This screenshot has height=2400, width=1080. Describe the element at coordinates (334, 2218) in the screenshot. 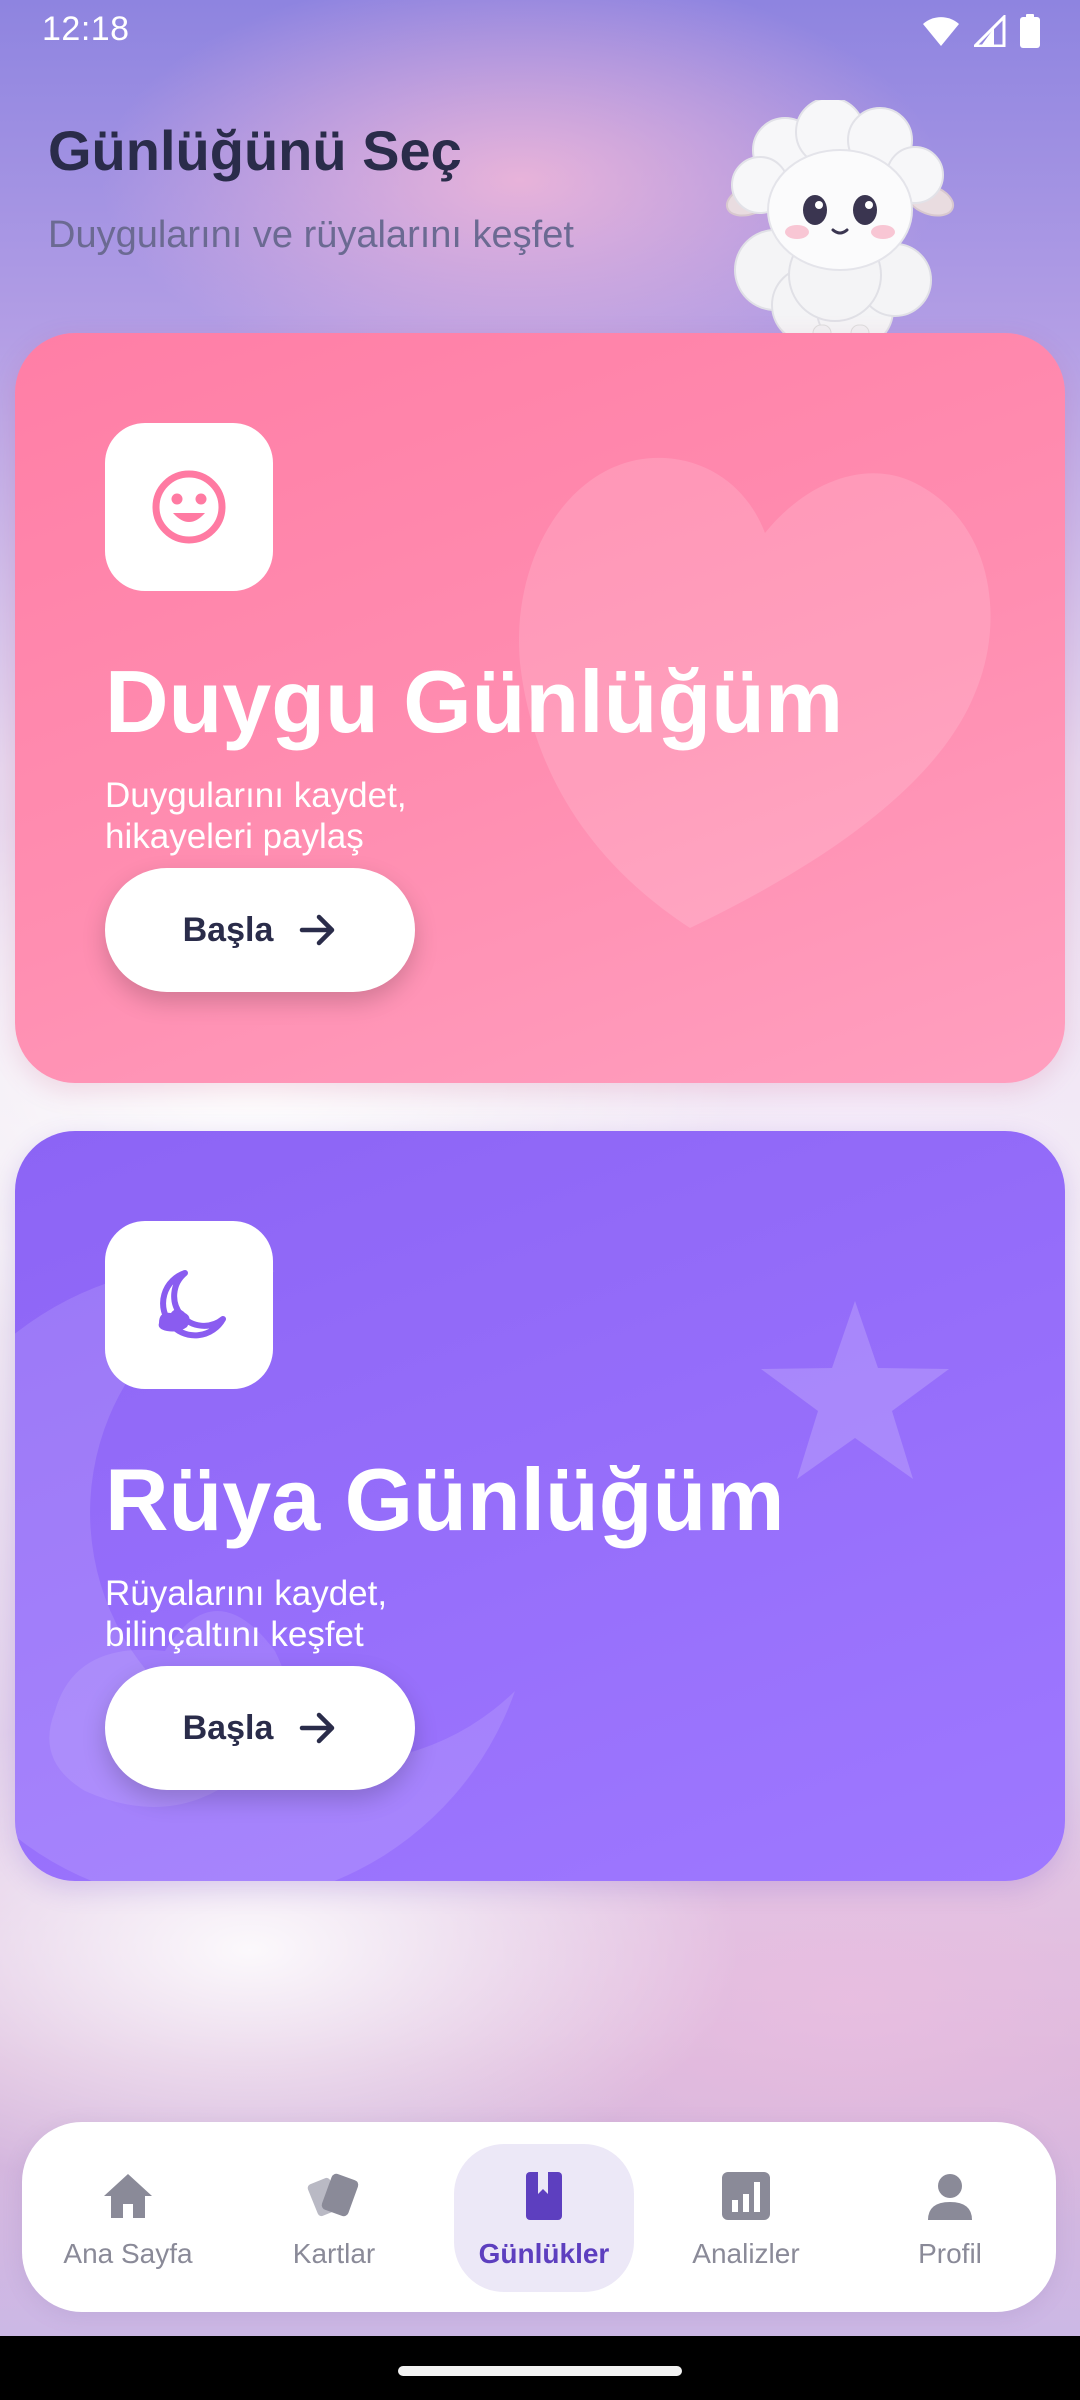

I see `nav-item-cards: Kartlar` at that location.